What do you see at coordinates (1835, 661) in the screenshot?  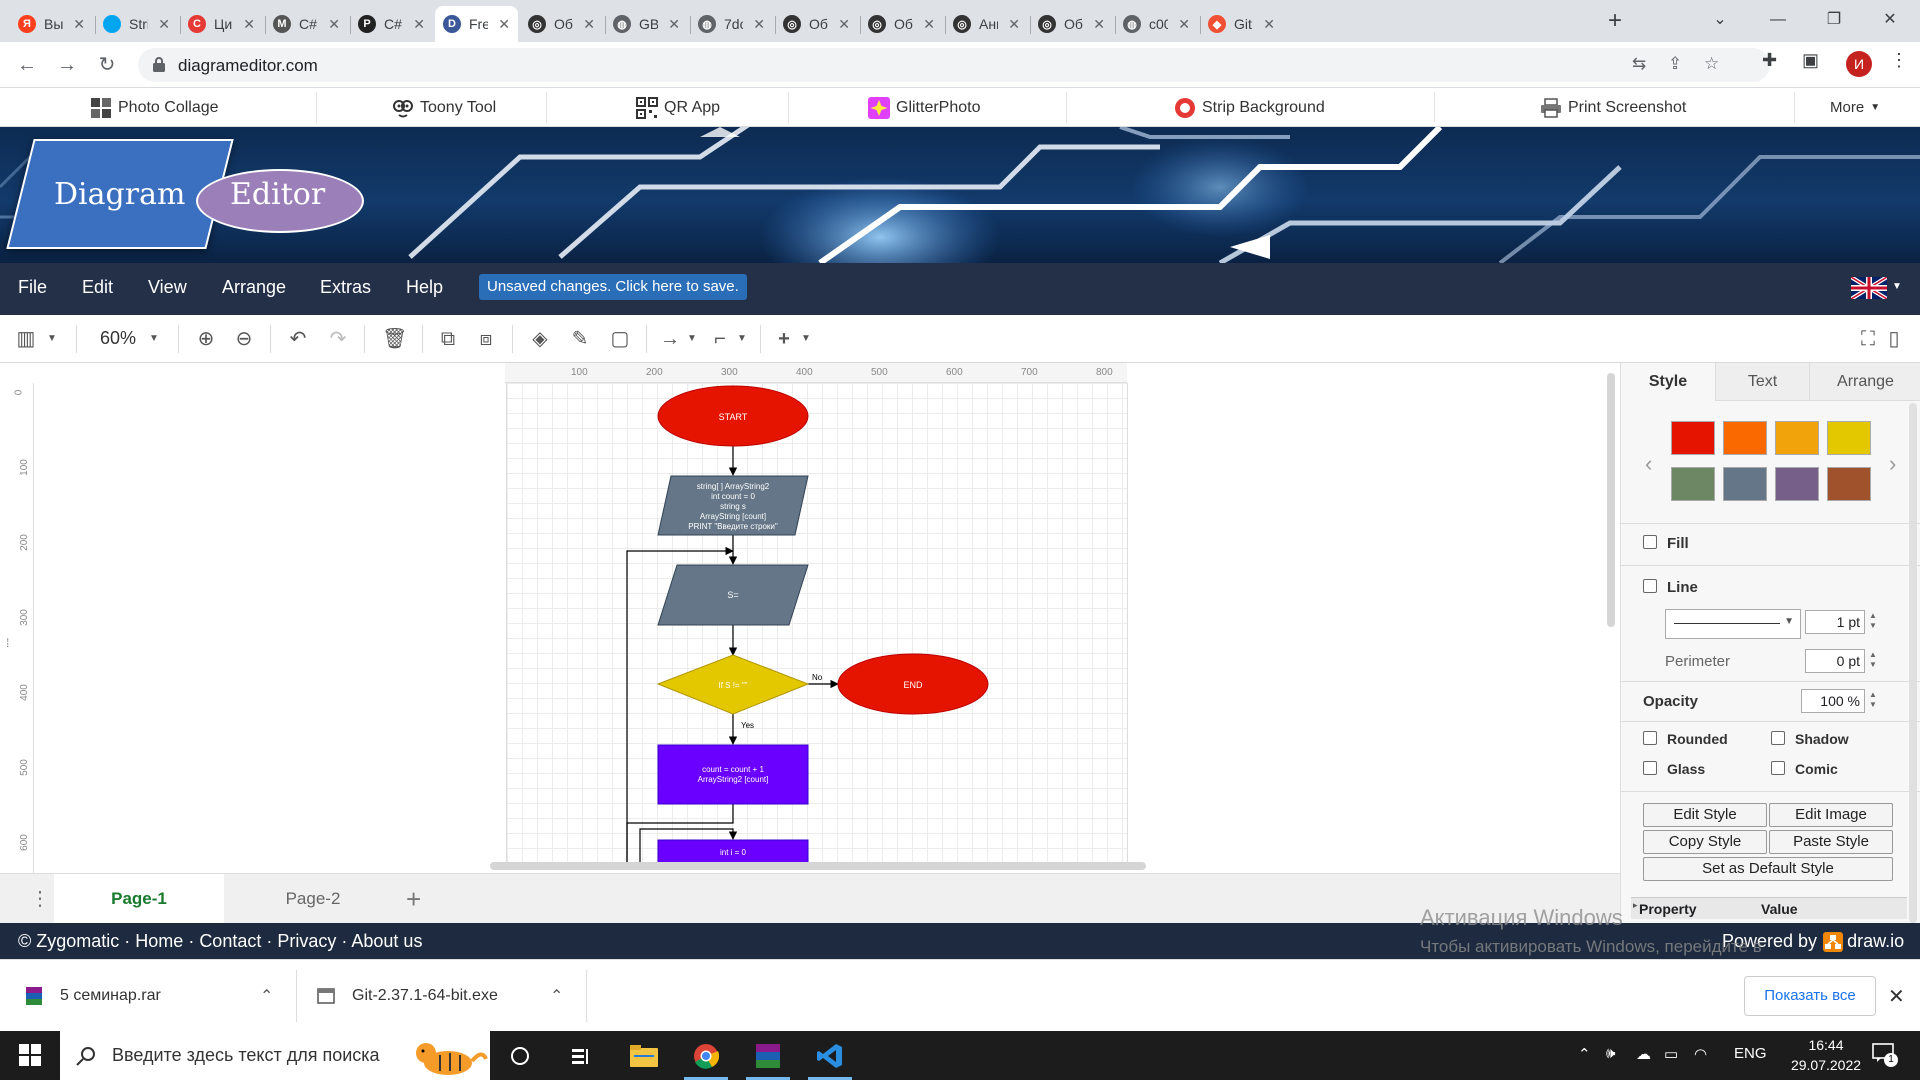 I see `perimeter-input: 0 pt` at bounding box center [1835, 661].